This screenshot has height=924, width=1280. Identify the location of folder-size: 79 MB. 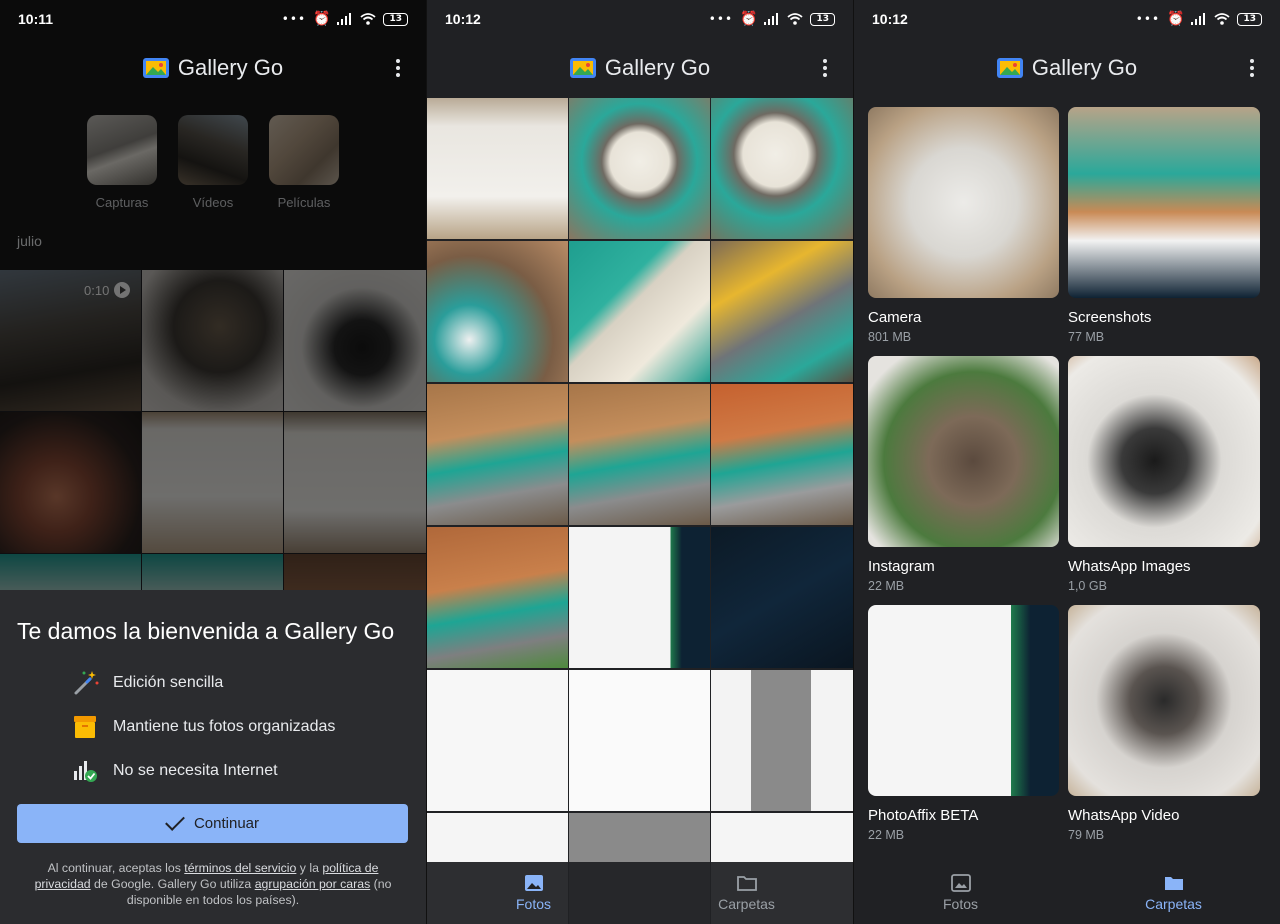
(1086, 835).